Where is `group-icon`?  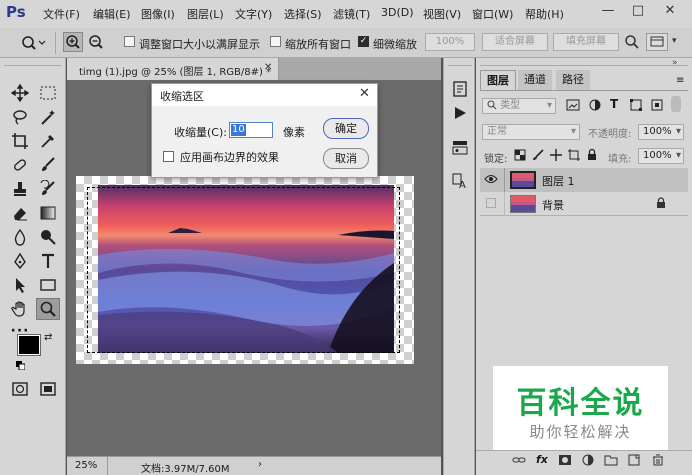
group-icon is located at coordinates (611, 461).